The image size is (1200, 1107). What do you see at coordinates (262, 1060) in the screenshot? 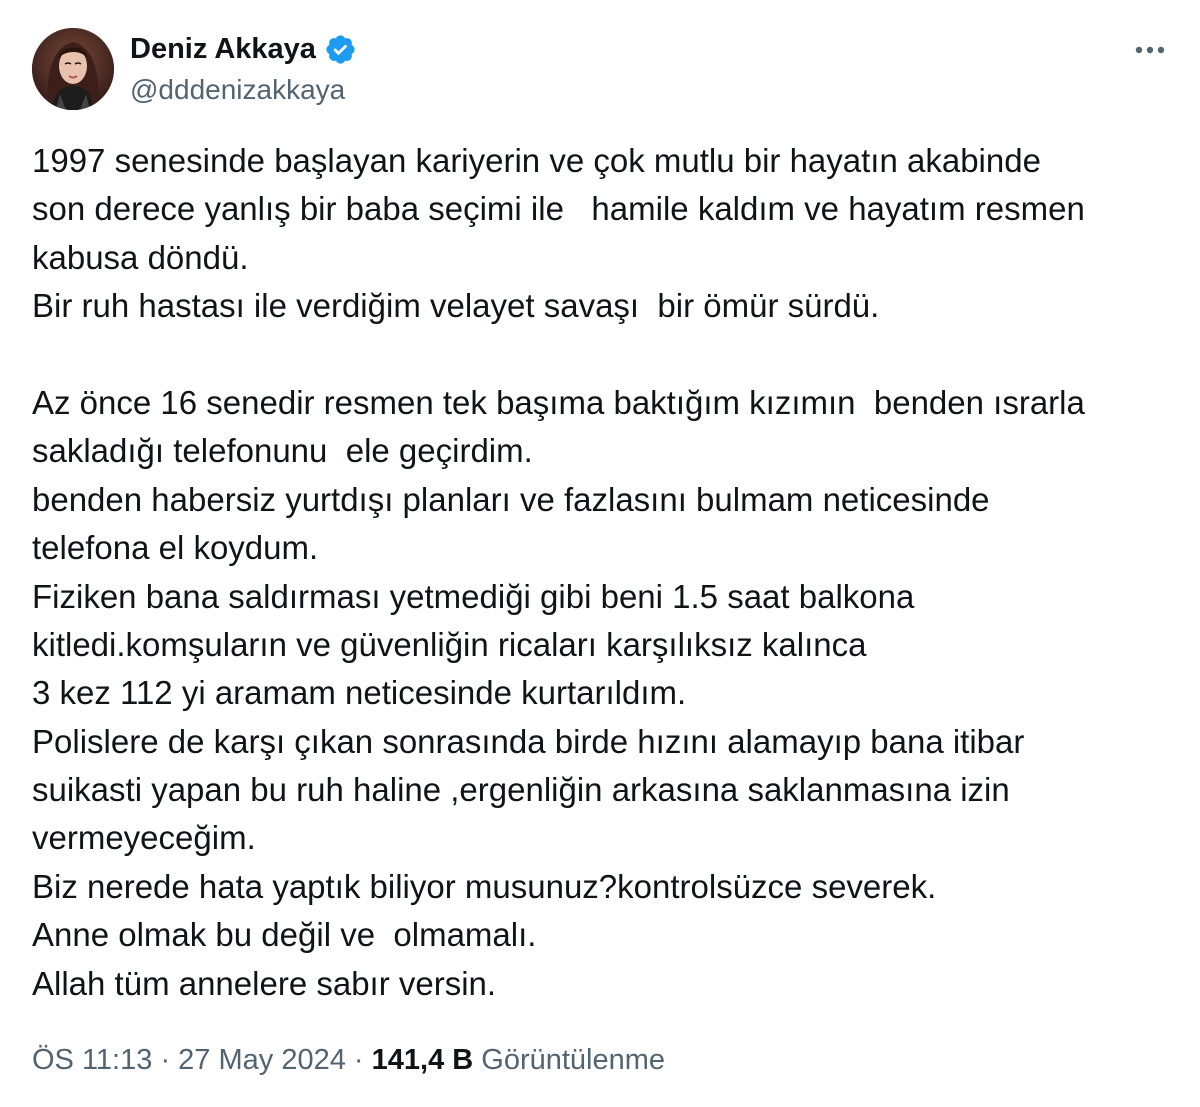
I see `tweet-date: 27 May 2024` at bounding box center [262, 1060].